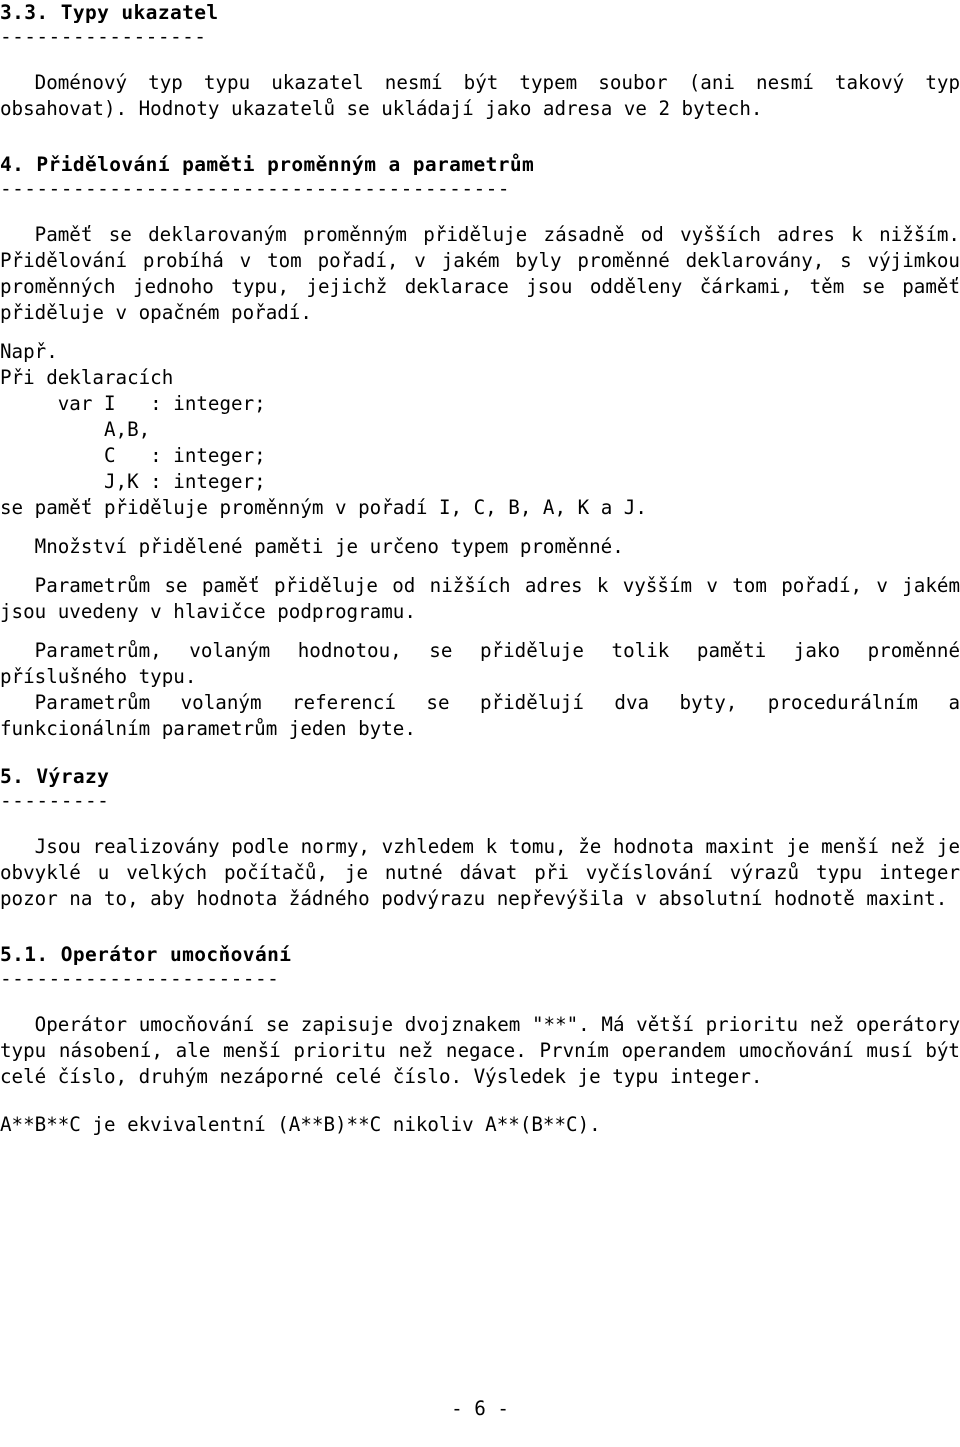 The width and height of the screenshot is (960, 1447). What do you see at coordinates (29, 351) in the screenshot?
I see `example-intro-line-1: Např.` at bounding box center [29, 351].